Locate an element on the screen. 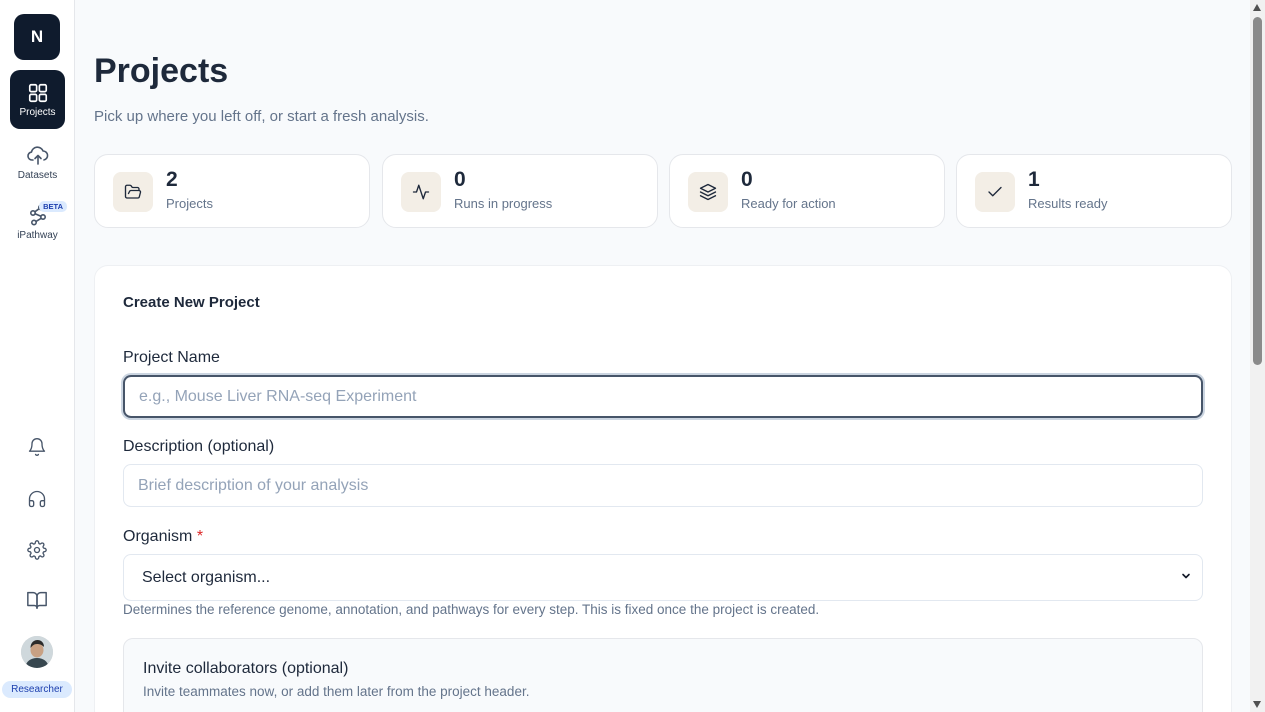 Image resolution: width=1265 pixels, height=712 pixels. stat-card-runs: 0 Runs in progress is located at coordinates (520, 191).